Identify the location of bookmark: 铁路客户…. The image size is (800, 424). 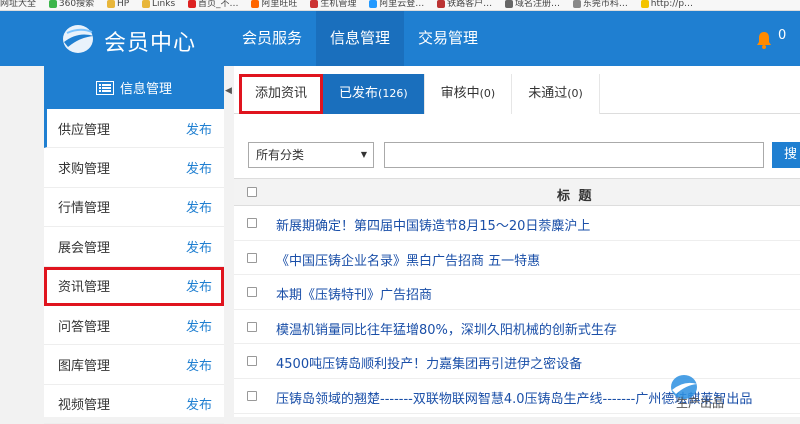
(464, 4).